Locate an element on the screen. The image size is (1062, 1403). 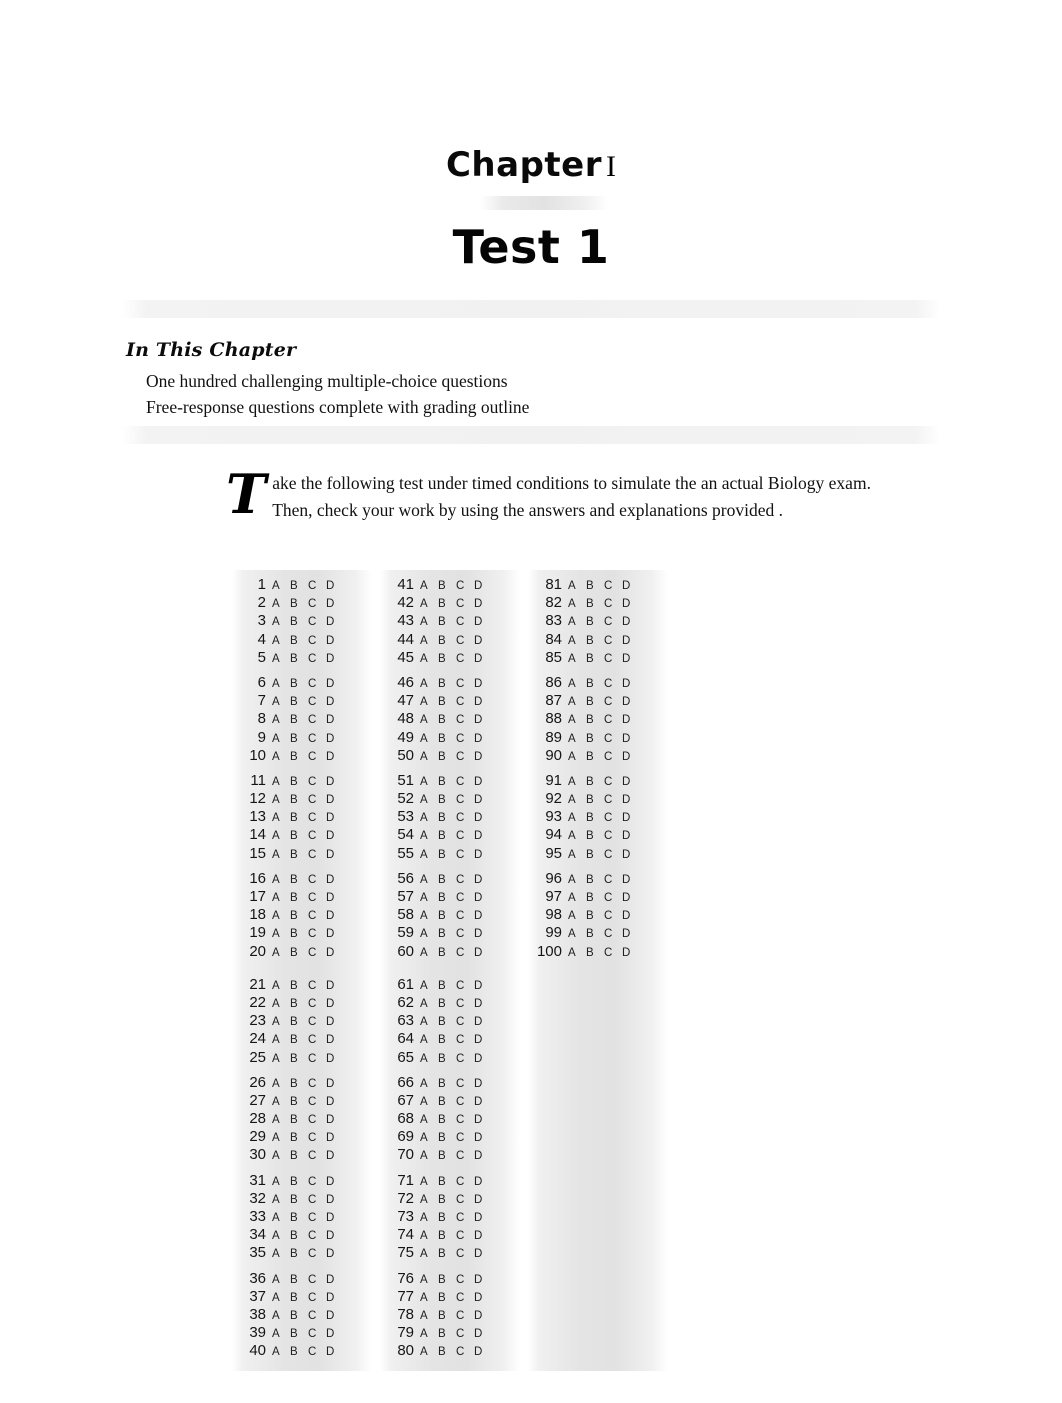
answer-row: 25 A B C D is located at coordinates (293, 1058).